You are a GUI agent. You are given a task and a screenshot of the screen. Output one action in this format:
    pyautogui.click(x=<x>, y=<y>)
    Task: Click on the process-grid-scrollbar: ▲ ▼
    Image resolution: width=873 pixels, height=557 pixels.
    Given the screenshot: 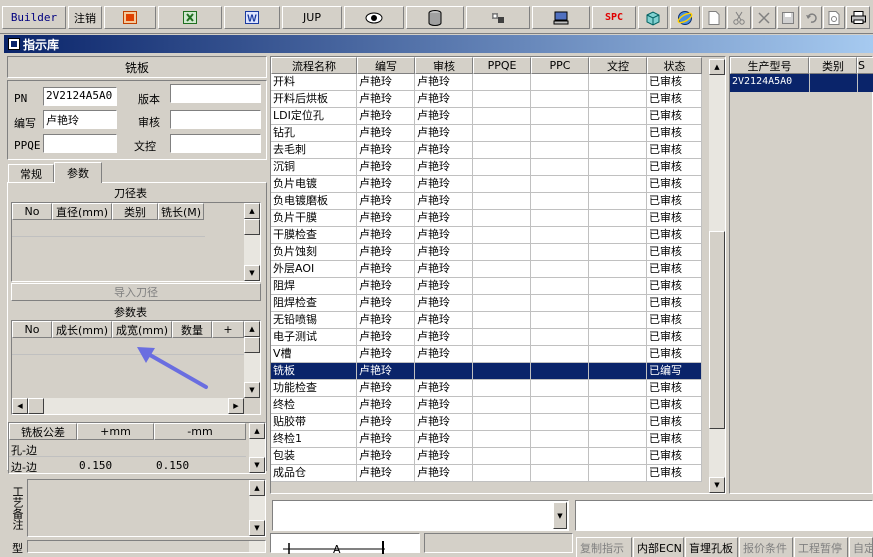 What is the action you would take?
    pyautogui.click(x=717, y=276)
    